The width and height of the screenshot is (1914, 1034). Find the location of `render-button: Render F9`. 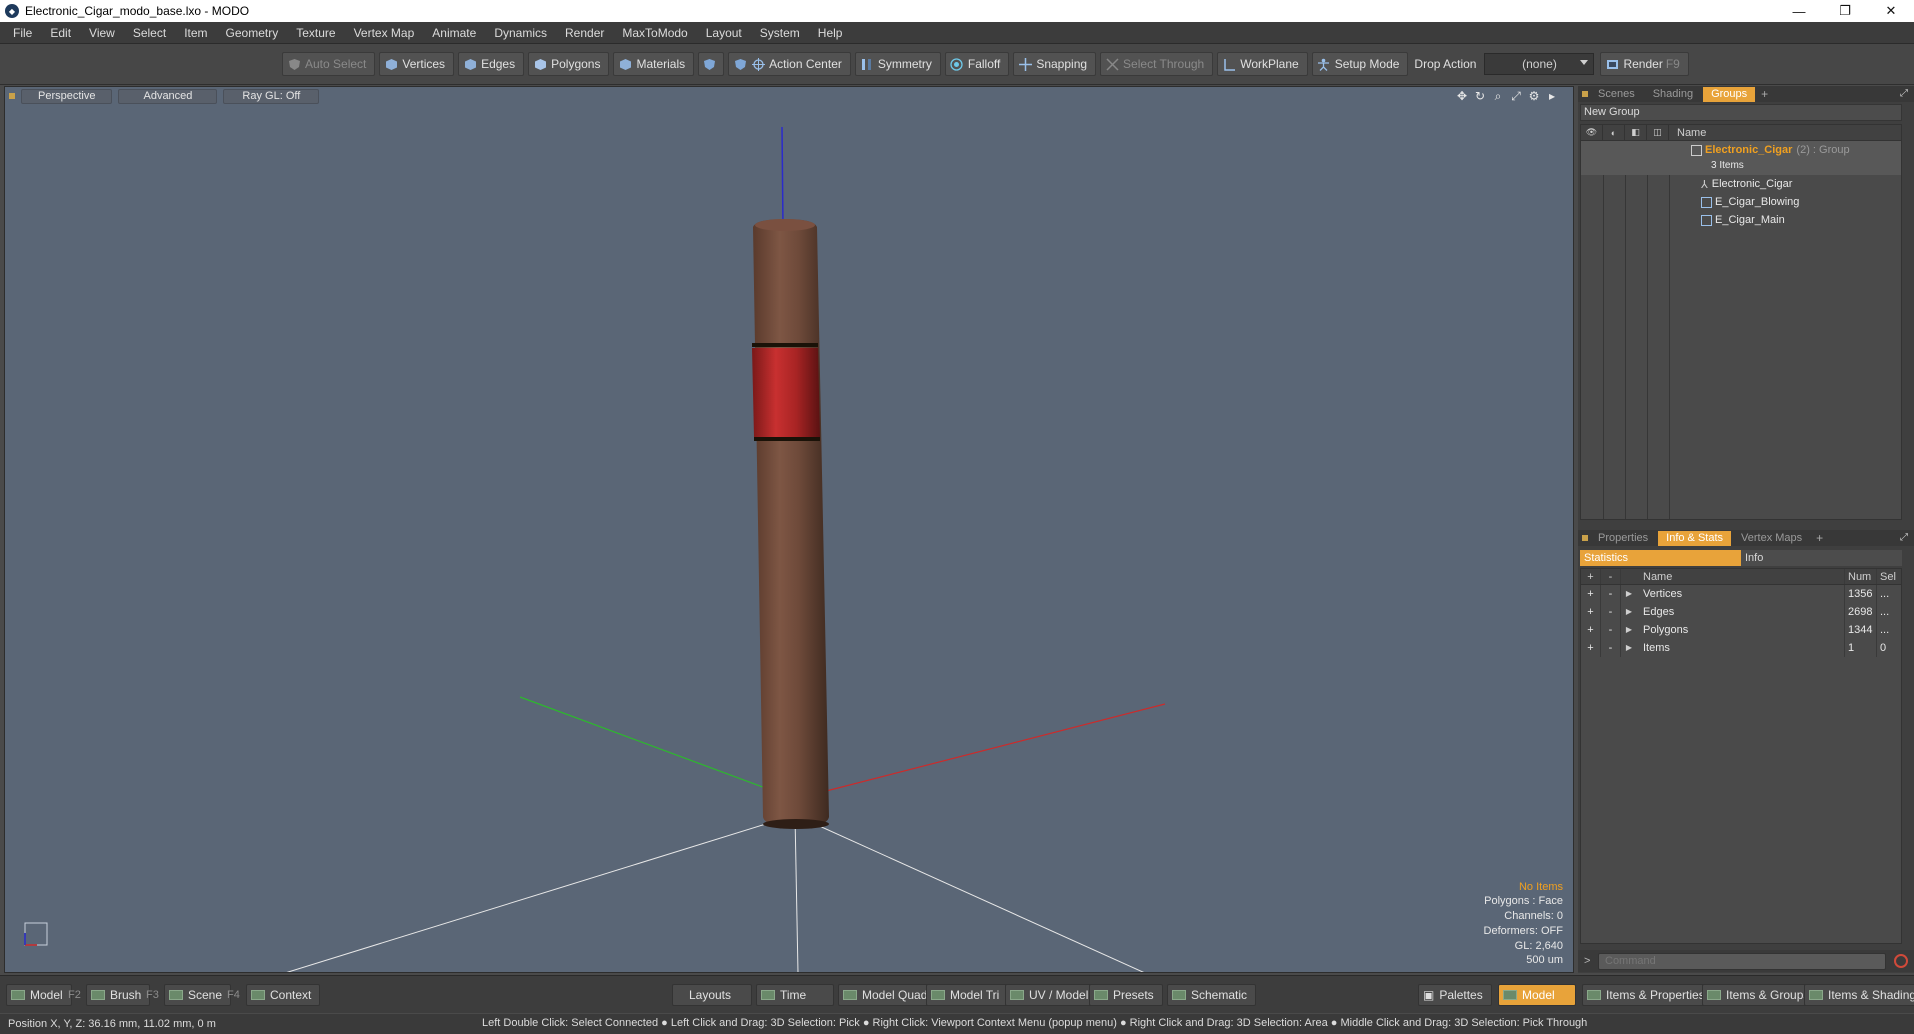

render-button: Render F9 is located at coordinates (1644, 64).